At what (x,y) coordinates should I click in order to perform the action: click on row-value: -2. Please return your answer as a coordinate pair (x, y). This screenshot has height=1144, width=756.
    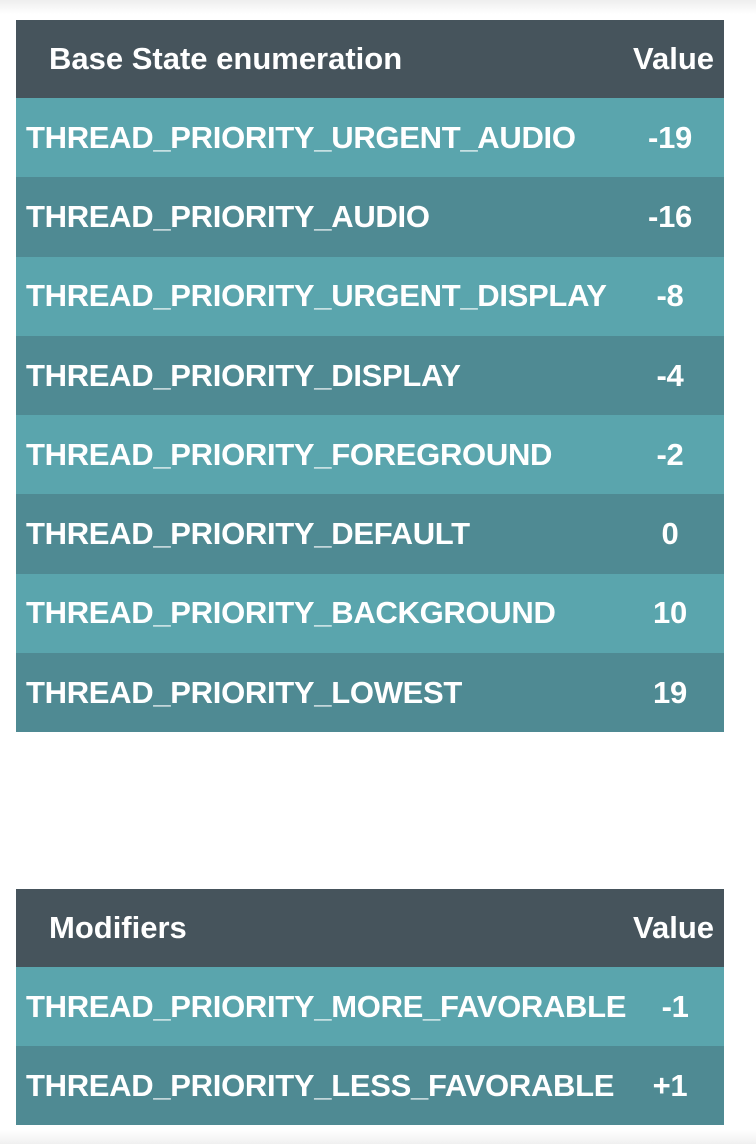
    Looking at the image, I should click on (670, 454).